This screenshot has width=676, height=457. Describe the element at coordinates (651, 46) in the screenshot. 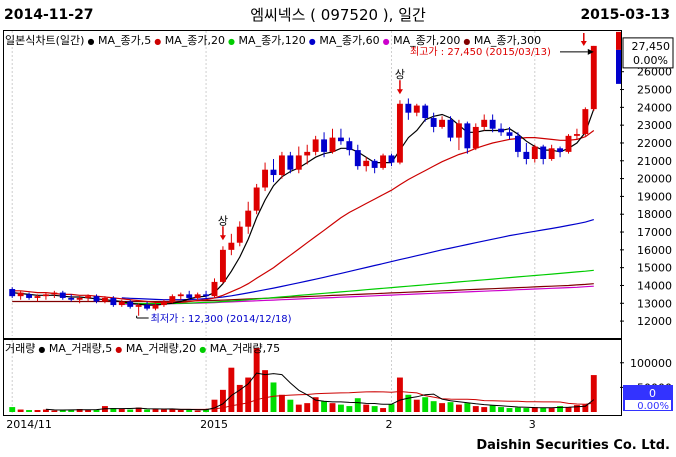

I see `current-price-label: 27,450` at that location.